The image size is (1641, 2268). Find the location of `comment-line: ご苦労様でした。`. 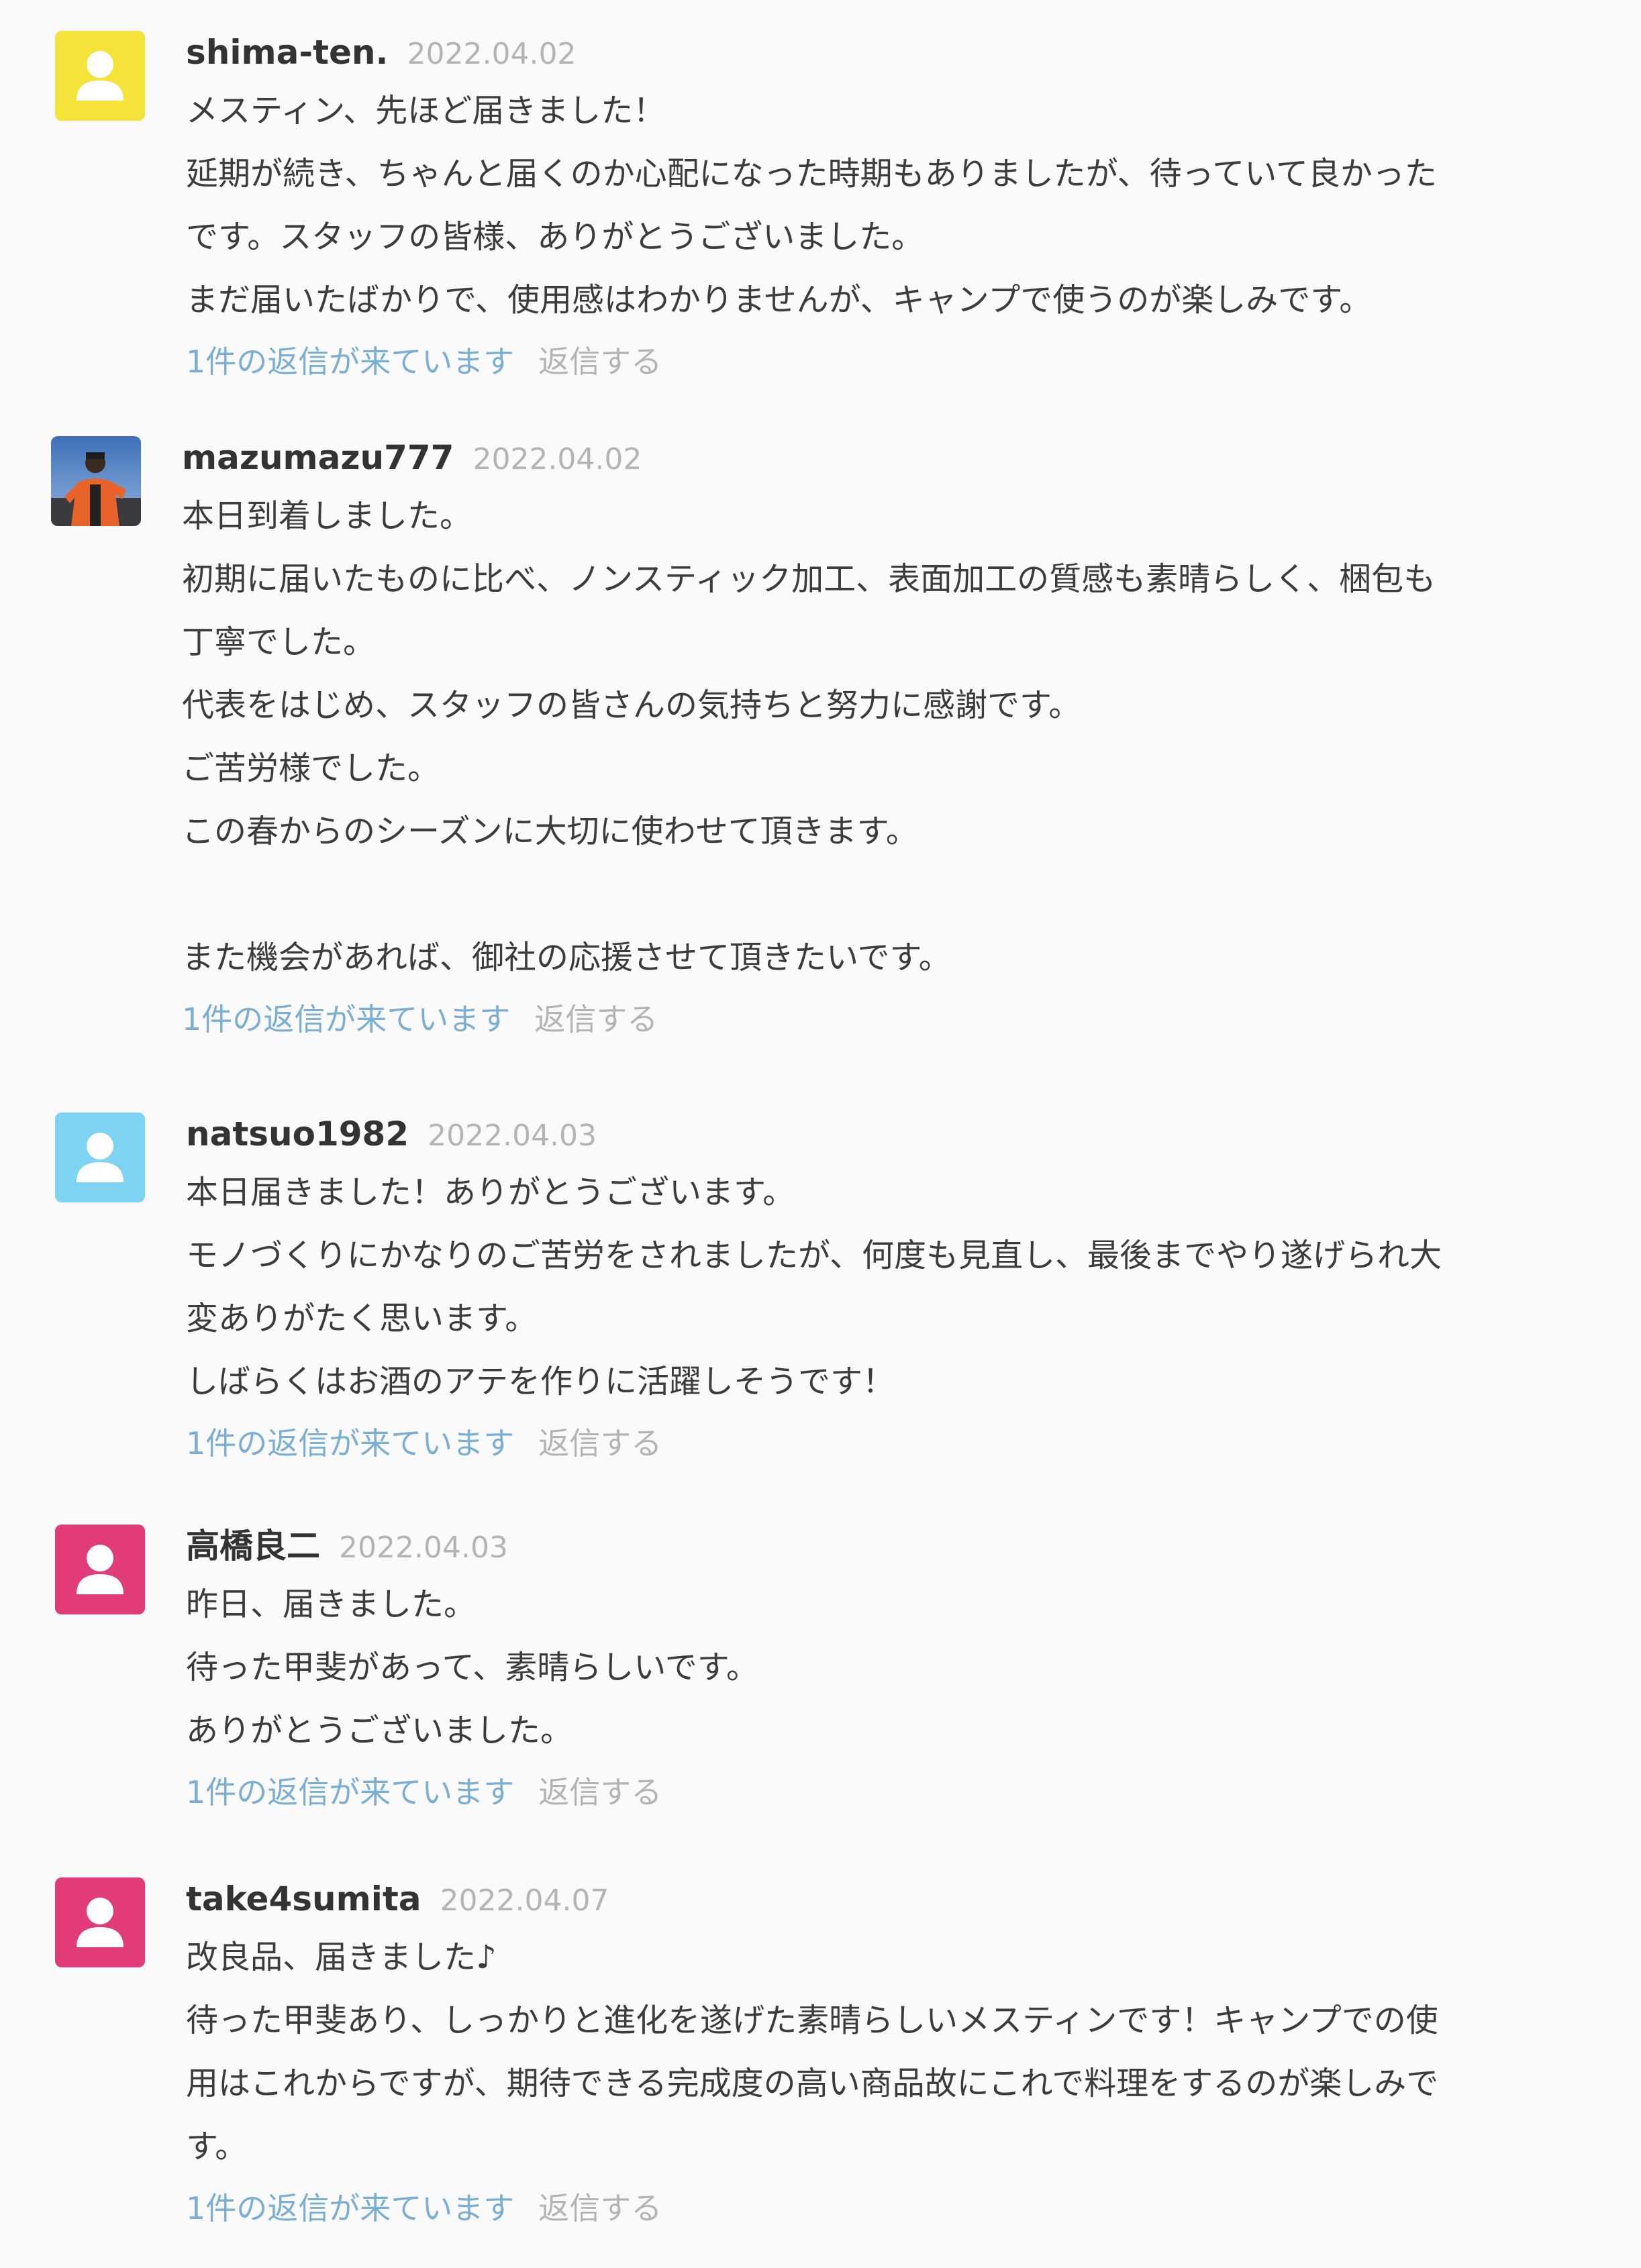

comment-line: ご苦労様でした。 is located at coordinates (311, 769).